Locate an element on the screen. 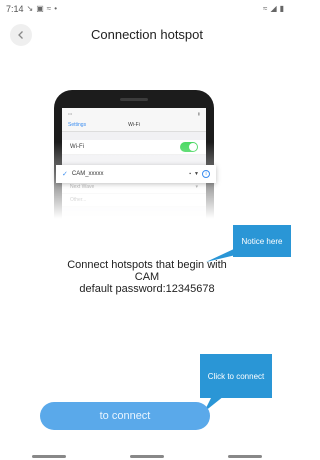  wifi-label: Wi-Fi is located at coordinates (77, 147).